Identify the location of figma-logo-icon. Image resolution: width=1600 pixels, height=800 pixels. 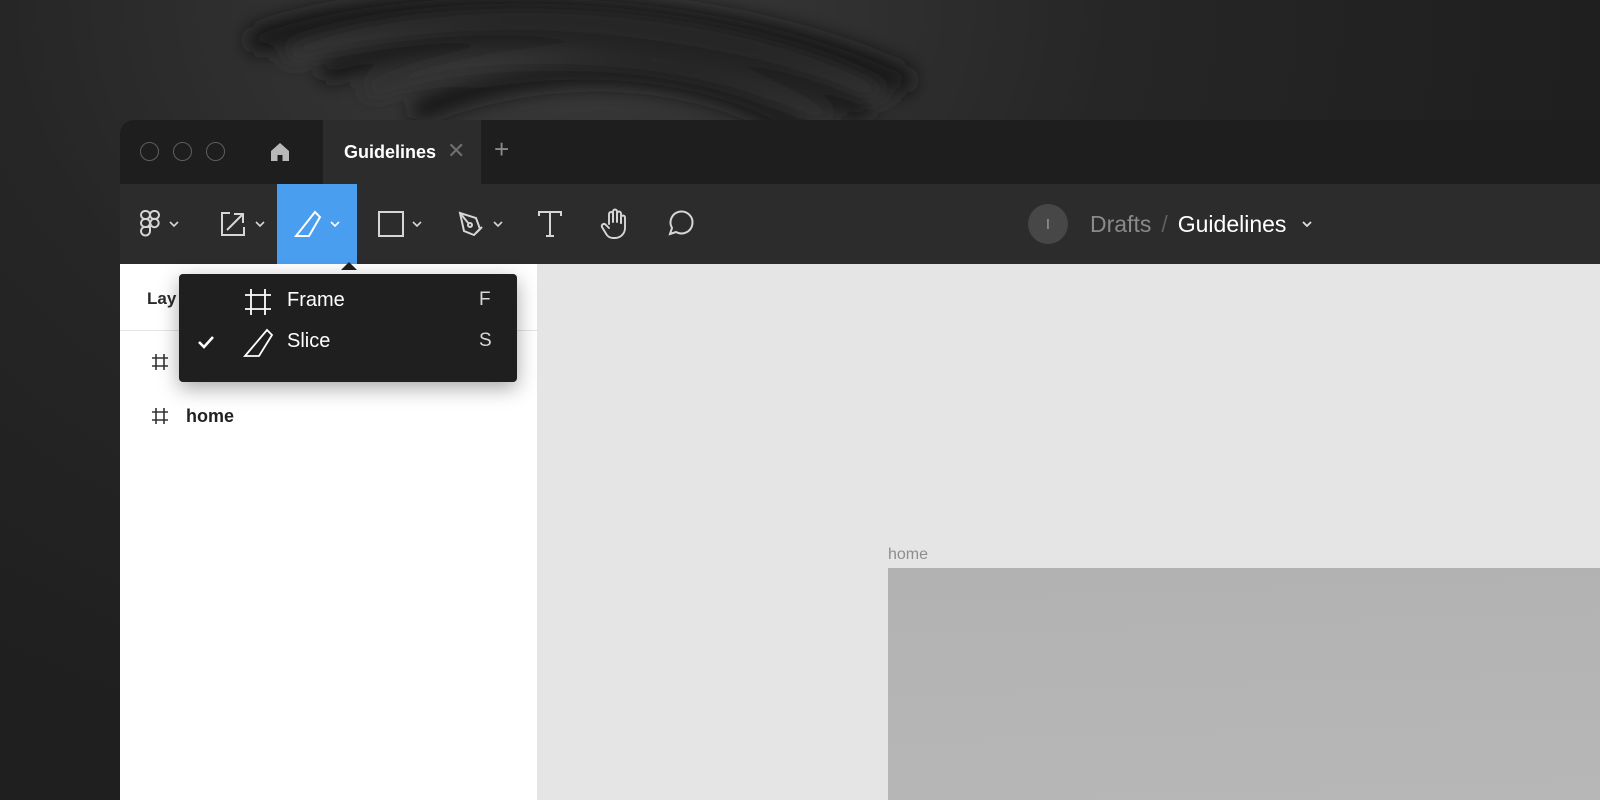
(149, 223).